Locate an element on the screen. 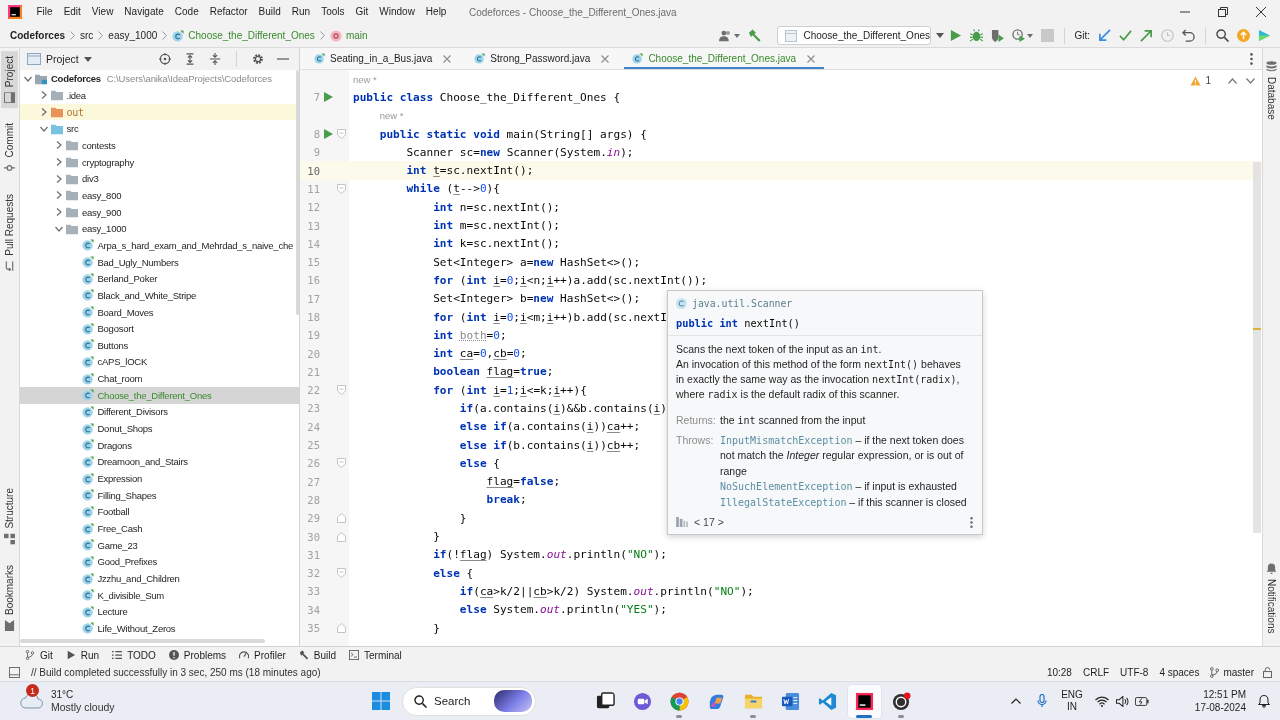 This screenshot has width=1280, height=720. editor-tab: Seating_in_a_Bus.java is located at coordinates (383, 58).